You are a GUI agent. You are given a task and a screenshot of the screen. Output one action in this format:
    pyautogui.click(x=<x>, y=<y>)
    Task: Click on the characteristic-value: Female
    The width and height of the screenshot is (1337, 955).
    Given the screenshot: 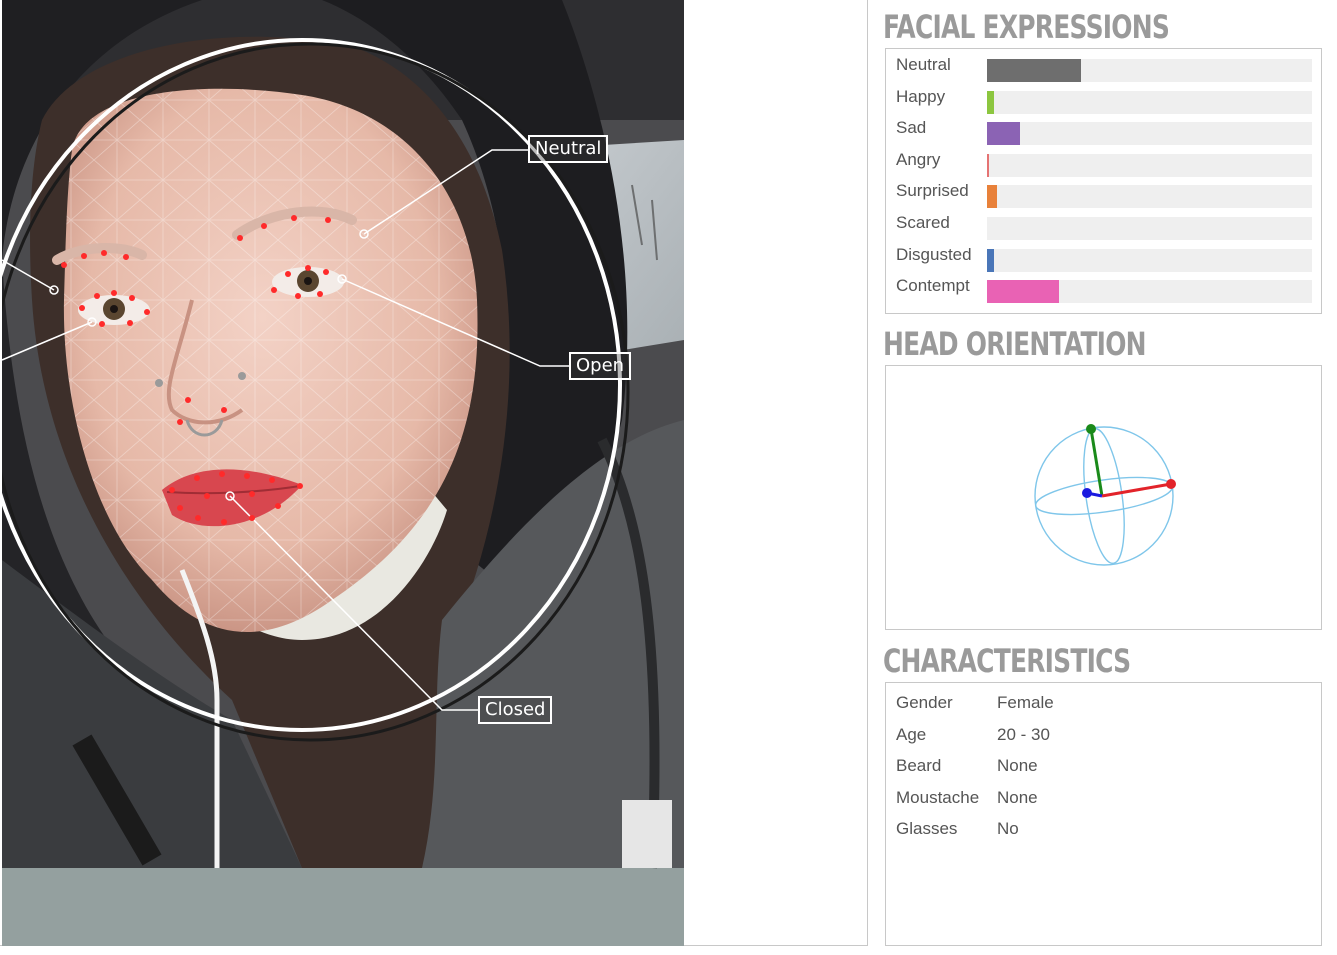 What is the action you would take?
    pyautogui.click(x=1025, y=702)
    